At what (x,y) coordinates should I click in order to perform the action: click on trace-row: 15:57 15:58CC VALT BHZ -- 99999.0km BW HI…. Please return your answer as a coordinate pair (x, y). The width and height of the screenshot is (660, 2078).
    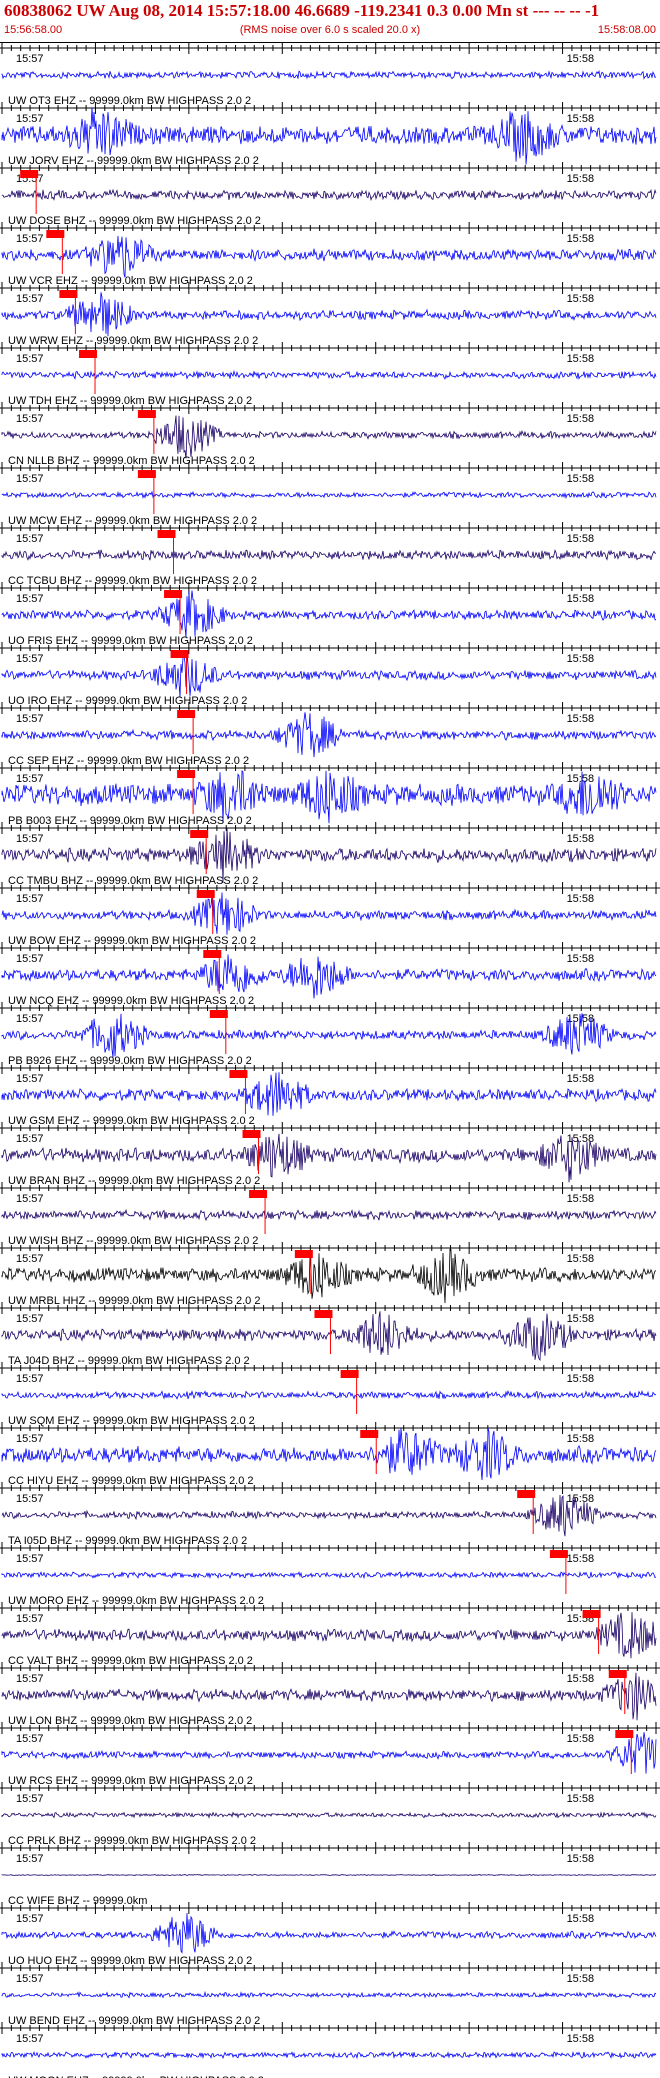
    Looking at the image, I should click on (330, 1634).